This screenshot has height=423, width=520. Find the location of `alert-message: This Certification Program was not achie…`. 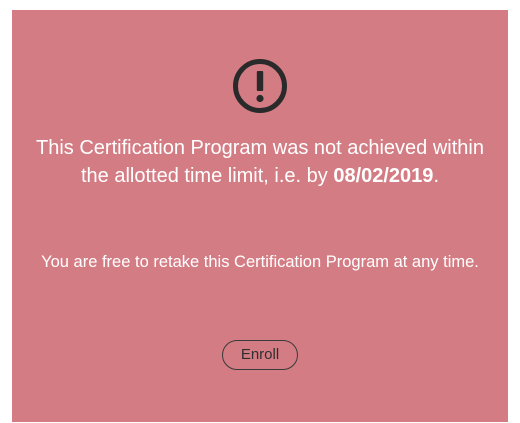

alert-message: This Certification Program was not achie… is located at coordinates (260, 162).